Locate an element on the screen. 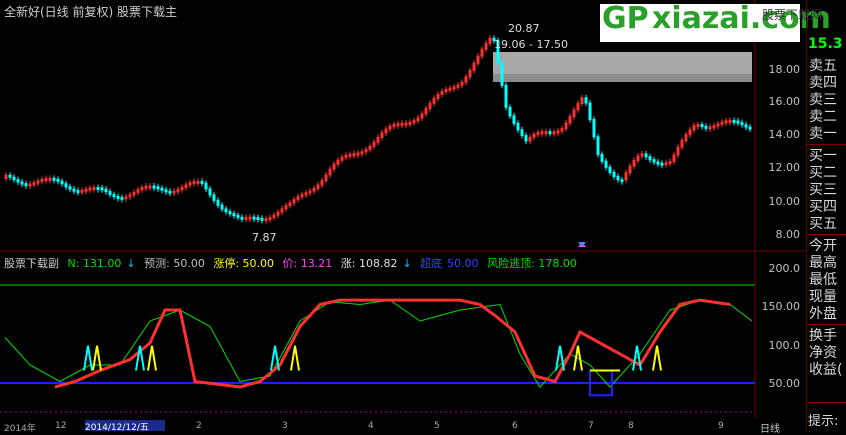 The width and height of the screenshot is (846, 435). sell-level-3: 卖三 is located at coordinates (827, 100).